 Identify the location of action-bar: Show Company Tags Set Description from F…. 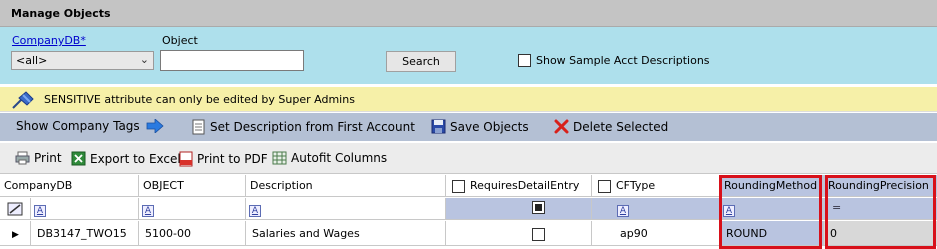
(468, 127).